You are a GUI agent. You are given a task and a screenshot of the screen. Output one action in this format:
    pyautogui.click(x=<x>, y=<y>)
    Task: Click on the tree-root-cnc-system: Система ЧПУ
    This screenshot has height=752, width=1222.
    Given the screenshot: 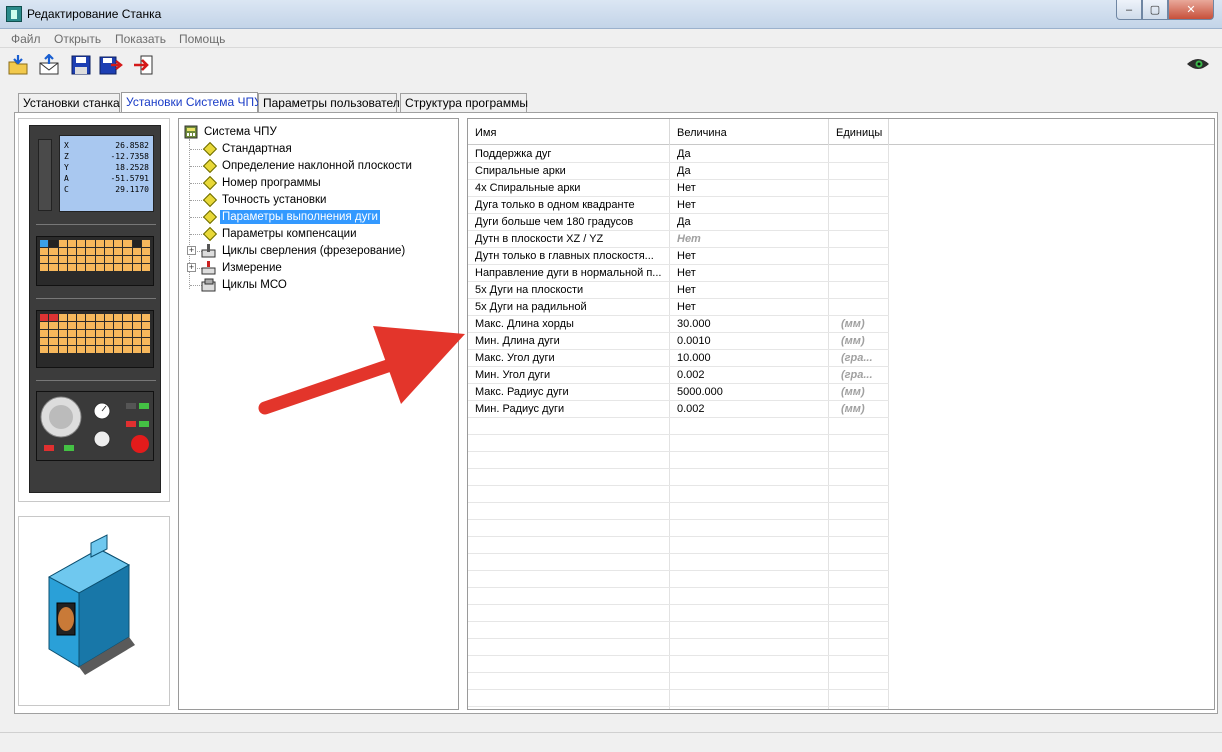 What is the action you would take?
    pyautogui.click(x=231, y=131)
    